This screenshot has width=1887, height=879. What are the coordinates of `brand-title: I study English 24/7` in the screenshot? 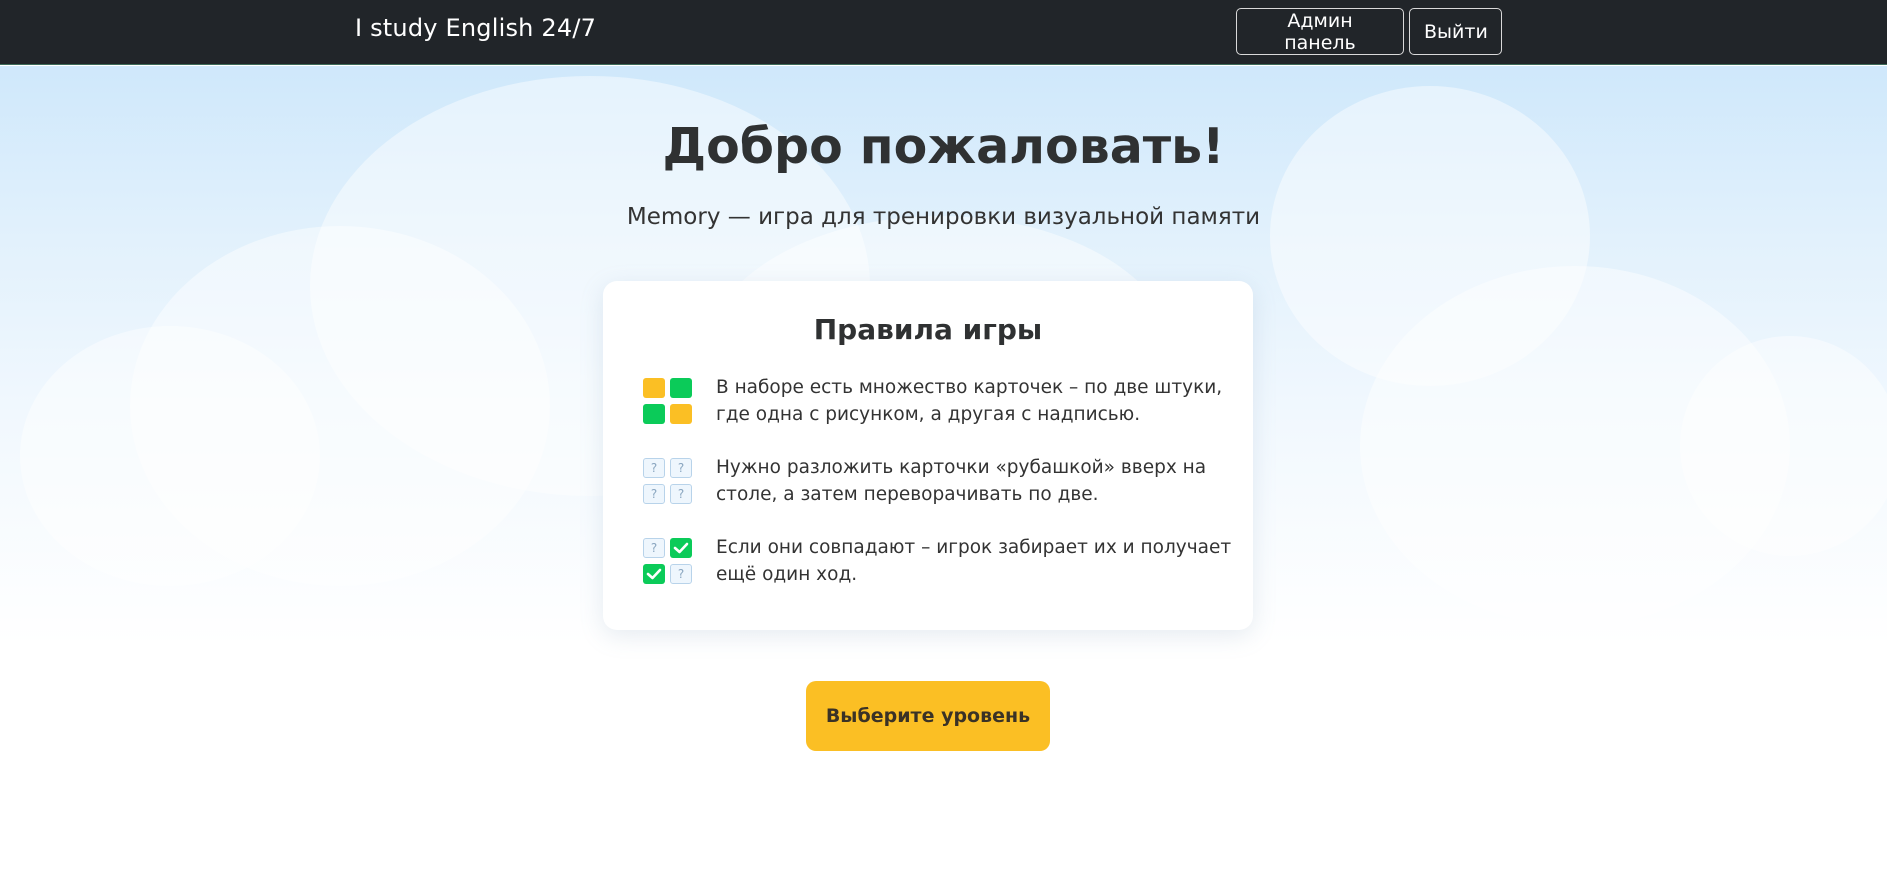 It's located at (475, 28).